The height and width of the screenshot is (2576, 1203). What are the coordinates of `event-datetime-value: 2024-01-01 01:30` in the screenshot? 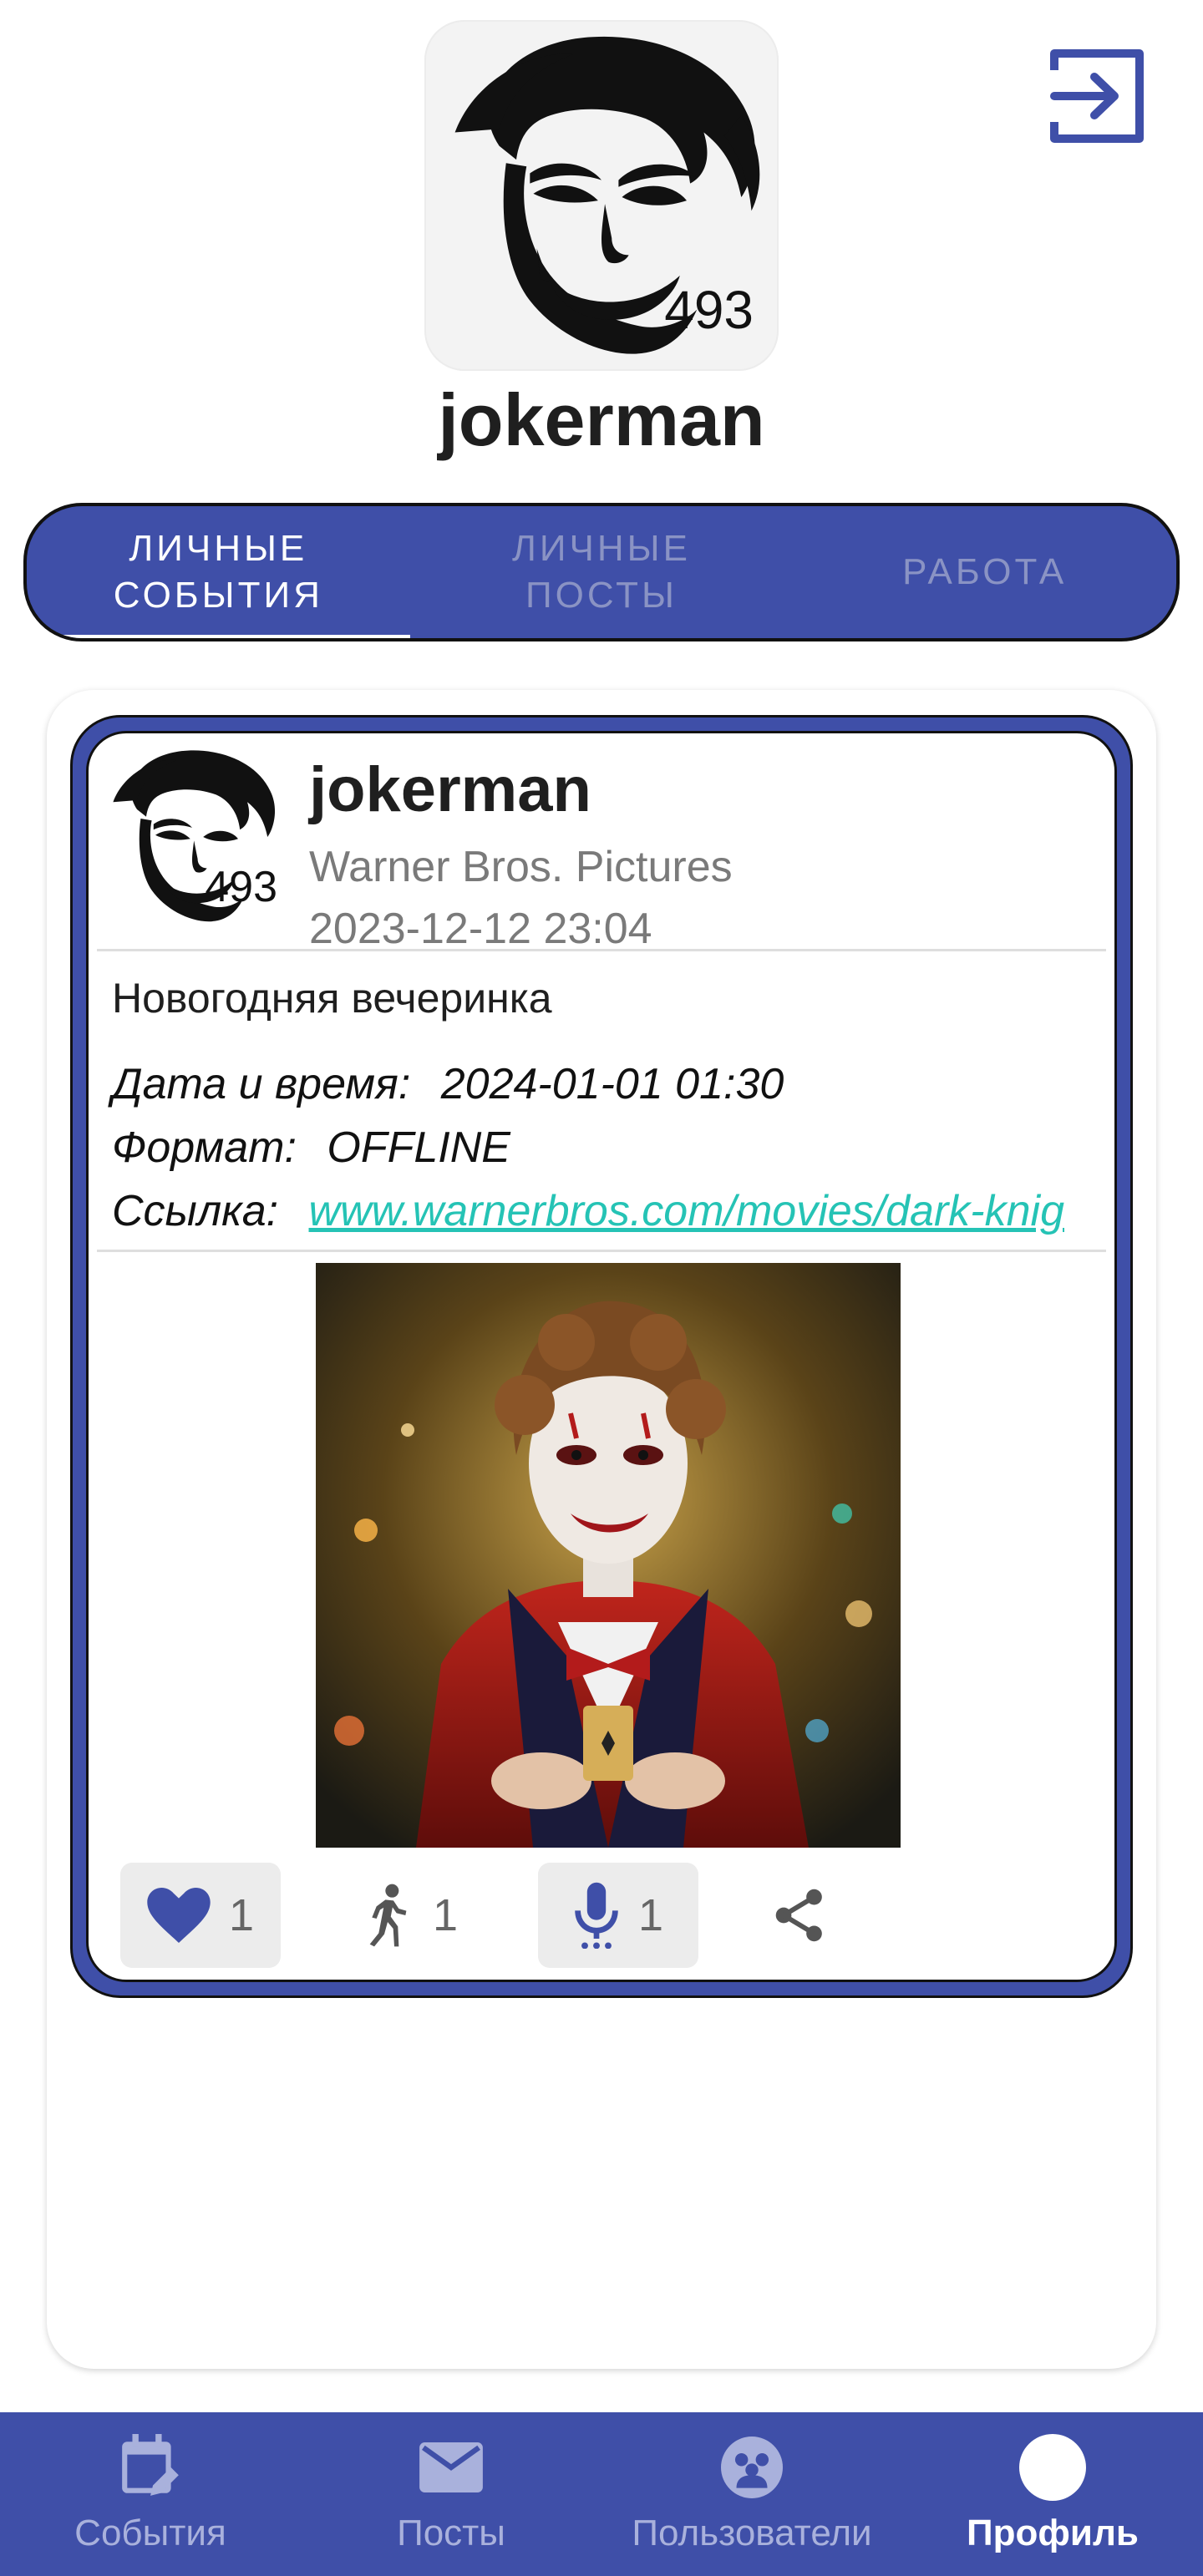 It's located at (612, 1084).